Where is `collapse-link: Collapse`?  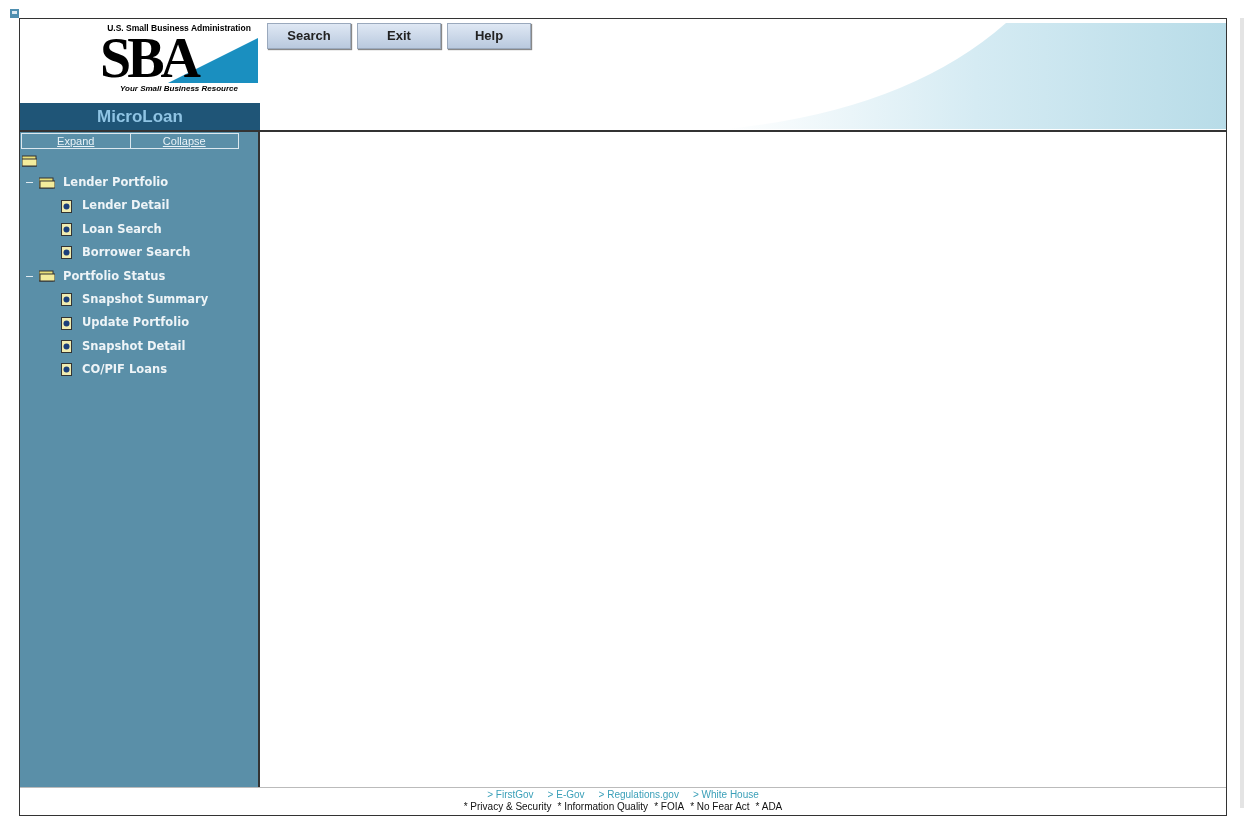 collapse-link: Collapse is located at coordinates (184, 141).